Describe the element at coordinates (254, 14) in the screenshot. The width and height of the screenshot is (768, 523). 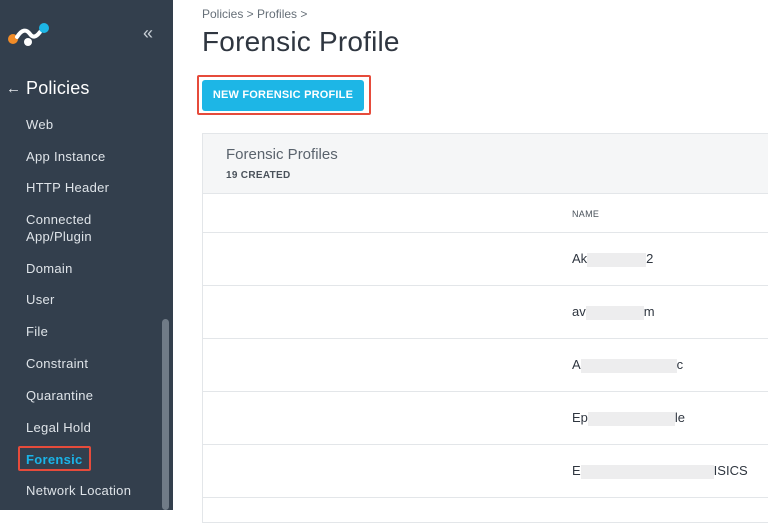
I see `breadcrumb: Policies > Profiles >` at that location.